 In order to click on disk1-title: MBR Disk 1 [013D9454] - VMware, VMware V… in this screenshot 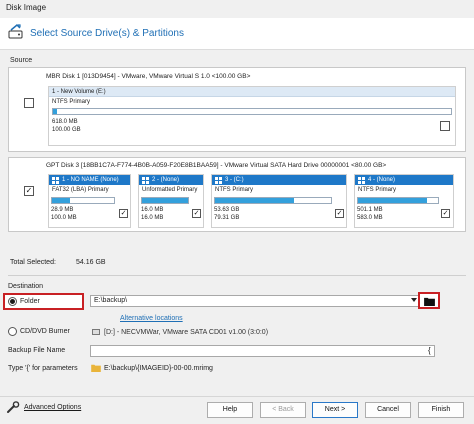, I will do `click(148, 76)`.